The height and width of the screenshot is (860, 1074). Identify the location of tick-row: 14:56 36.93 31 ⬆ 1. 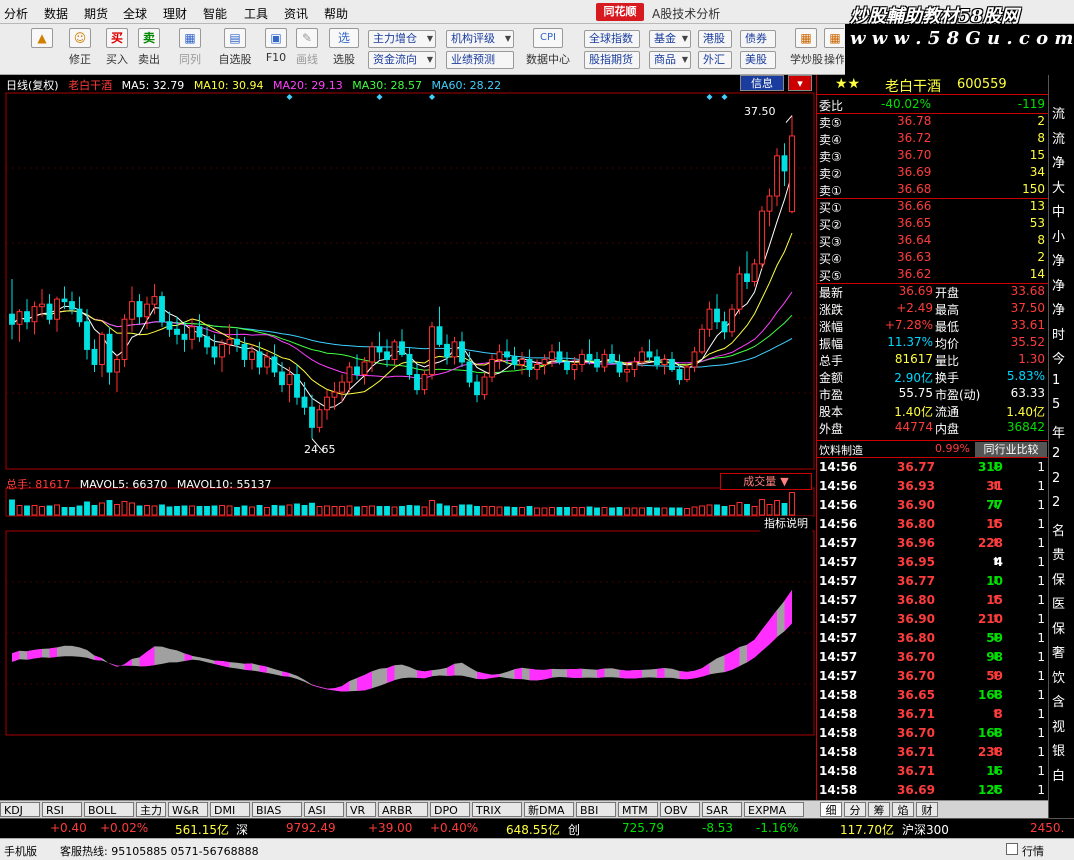
(933, 487).